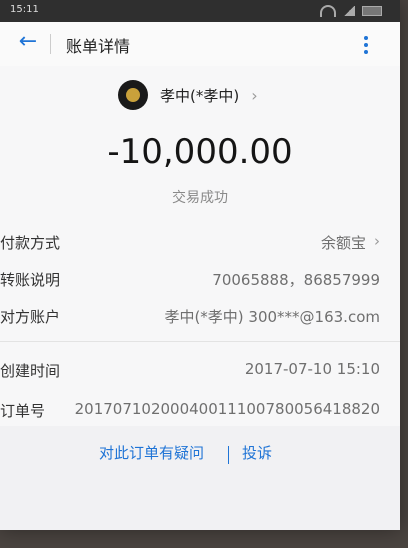 The width and height of the screenshot is (408, 548). What do you see at coordinates (200, 243) in the screenshot?
I see `payment-method-row: 付款方式 余额宝 ›` at bounding box center [200, 243].